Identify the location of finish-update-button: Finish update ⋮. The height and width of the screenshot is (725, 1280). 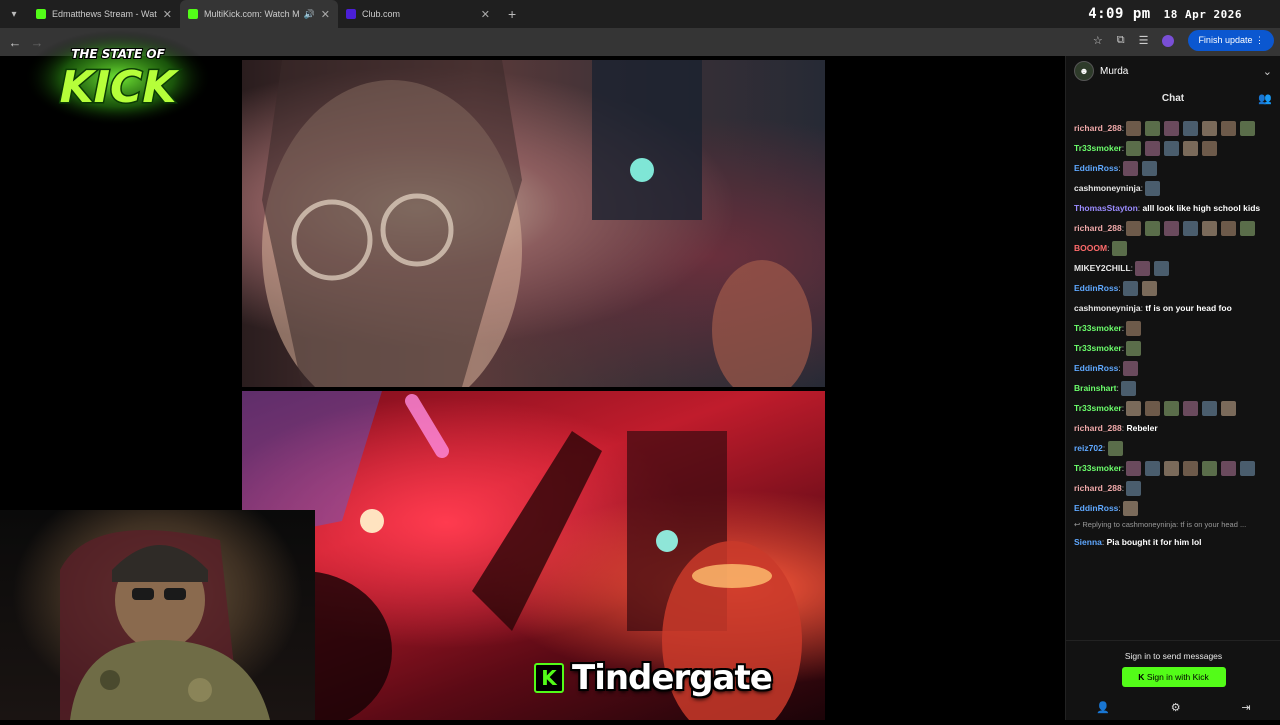
(1231, 40).